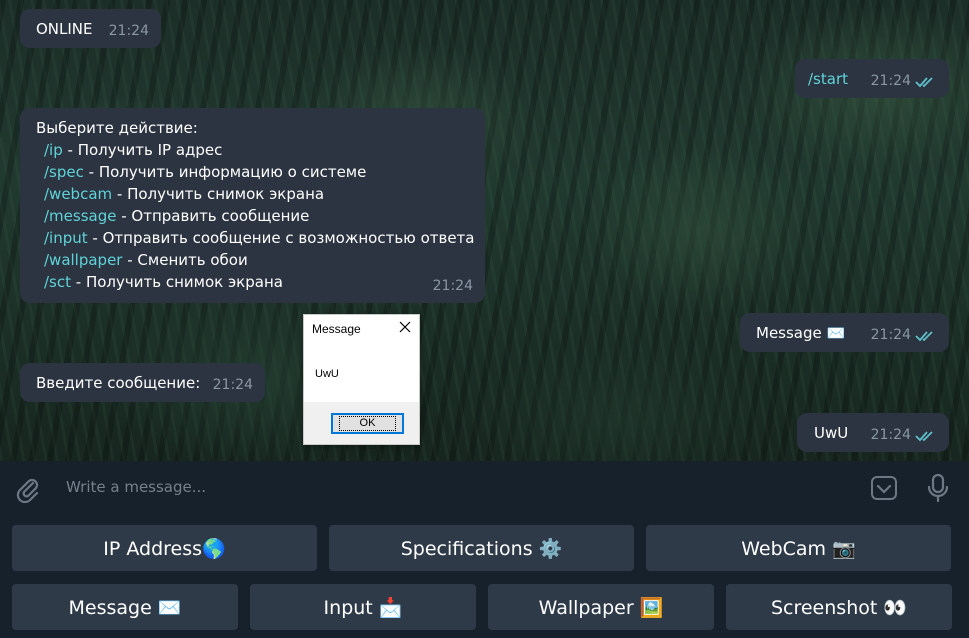 This screenshot has width=969, height=638. Describe the element at coordinates (327, 374) in the screenshot. I see `dialog-body: UwU` at that location.